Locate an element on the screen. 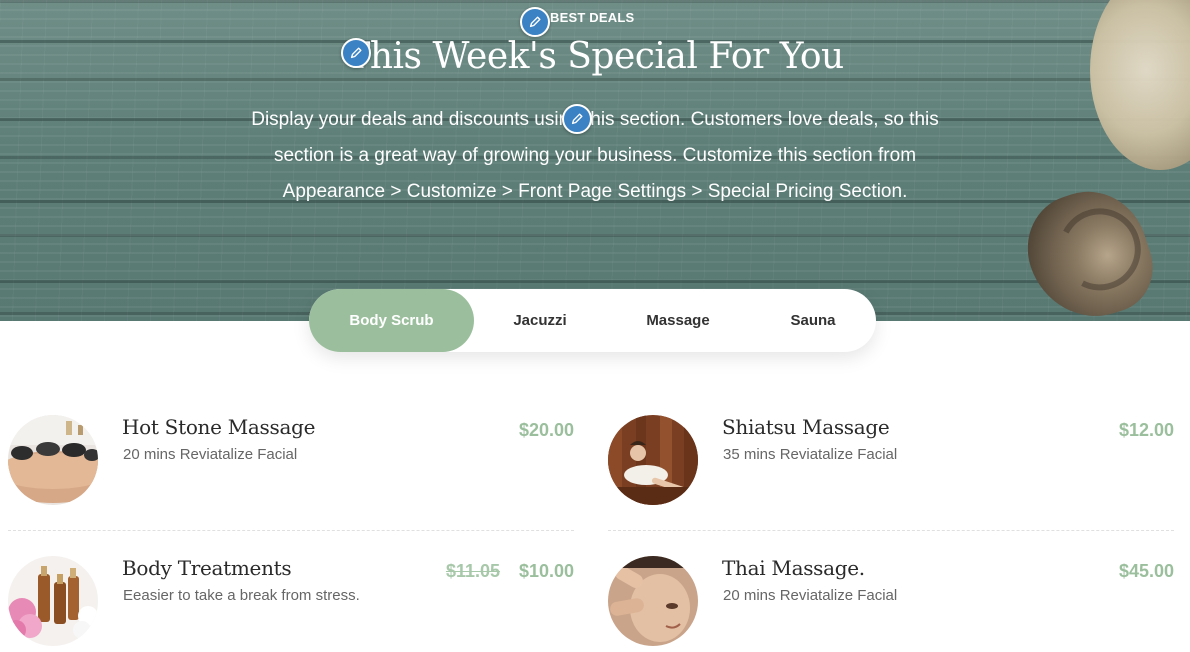  shell-decoration is located at coordinates (1140, 85).